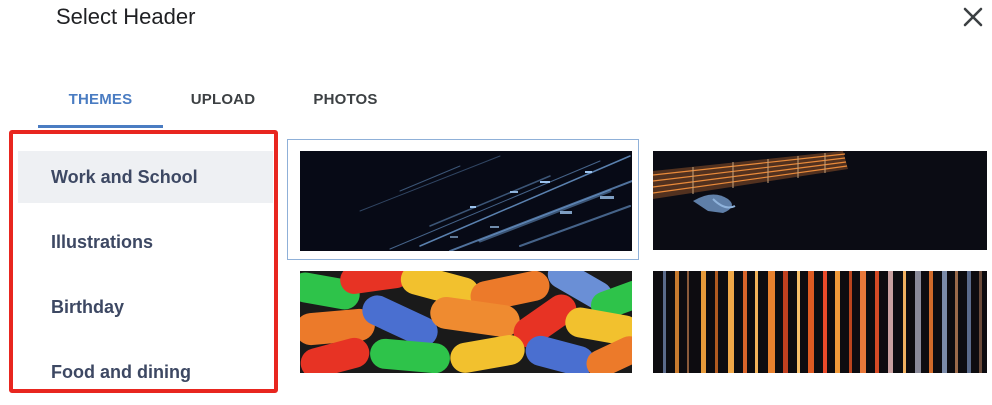  I want to click on header-thumbnail-guitar, so click(820, 200).